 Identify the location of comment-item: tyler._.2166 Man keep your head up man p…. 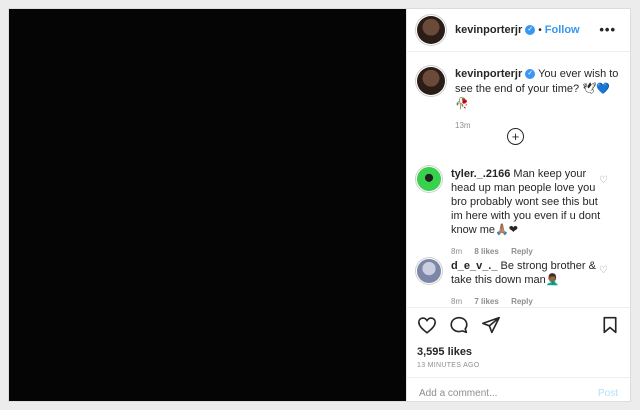
(518, 213).